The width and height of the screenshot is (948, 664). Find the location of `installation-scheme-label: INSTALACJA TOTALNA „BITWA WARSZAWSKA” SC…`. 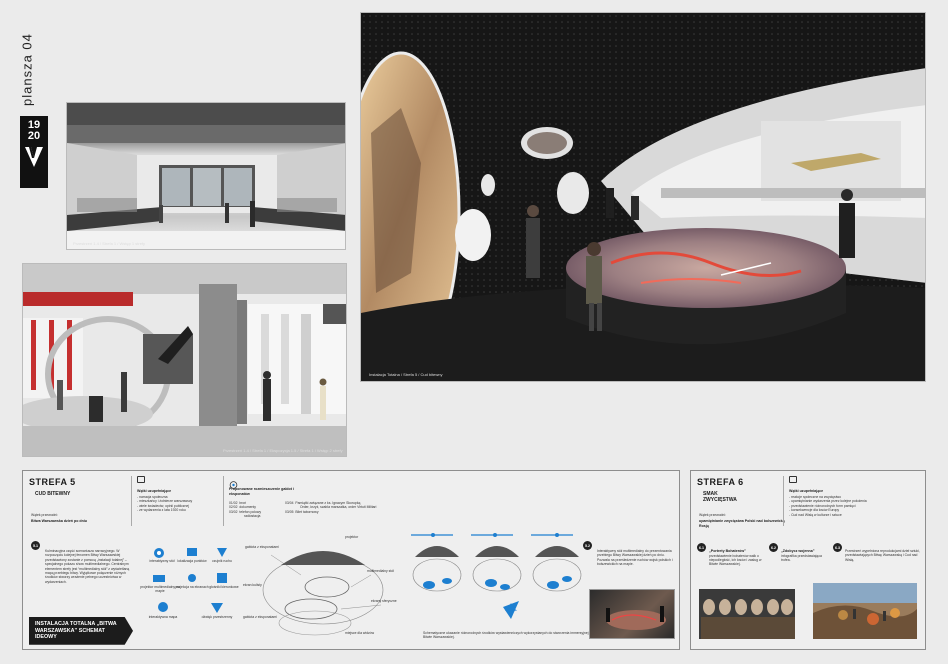

installation-scheme-label: INSTALACJA TOTALNA „BITWA WARSZAWSKA” SC… is located at coordinates (81, 631).